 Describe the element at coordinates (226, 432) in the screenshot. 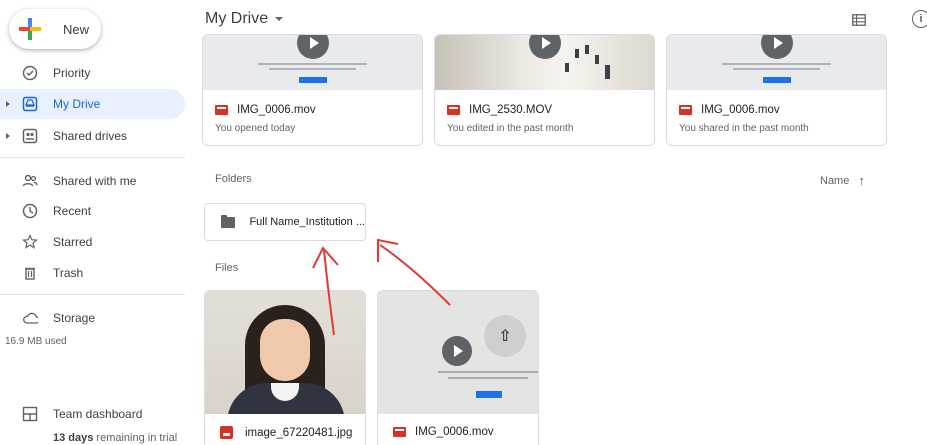

I see `image-file-icon` at that location.